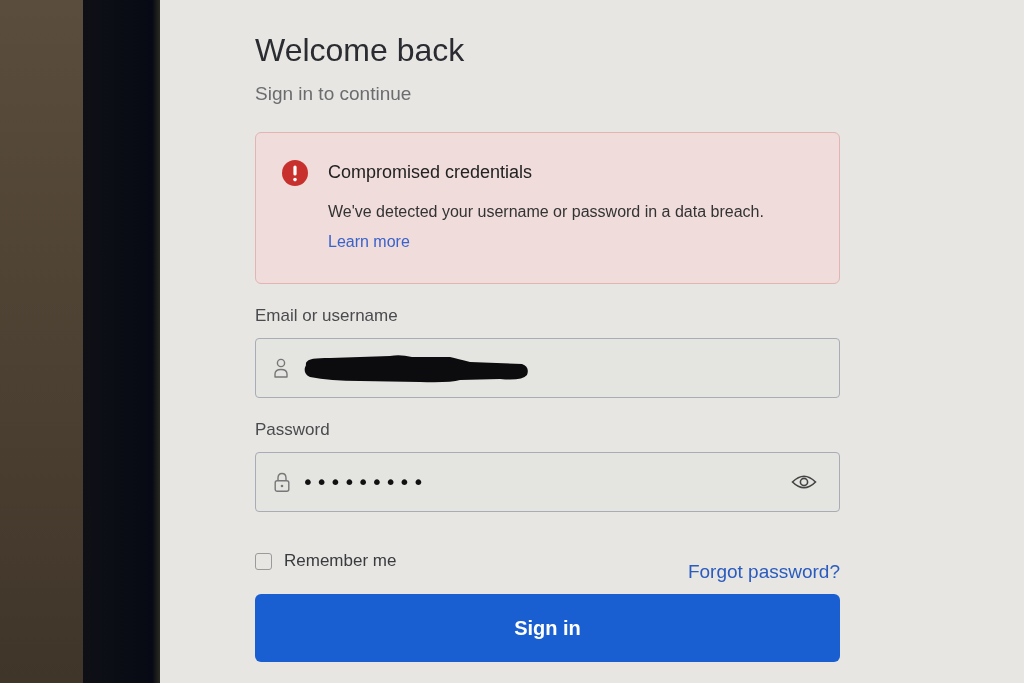 Image resolution: width=1024 pixels, height=683 pixels. Describe the element at coordinates (326, 316) in the screenshot. I see `field-label: Email or username` at that location.